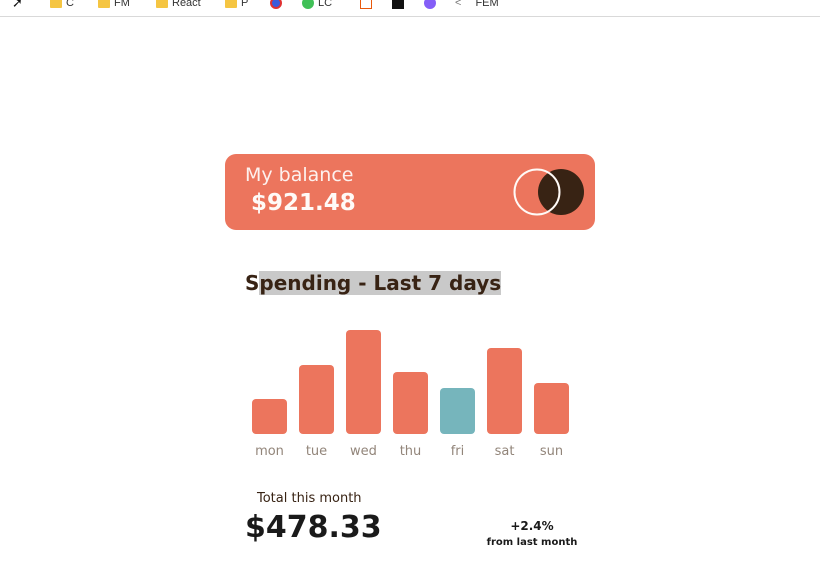 Image resolution: width=820 pixels, height=565 pixels. Describe the element at coordinates (325, 4) in the screenshot. I see `bookmark-label: LC` at that location.